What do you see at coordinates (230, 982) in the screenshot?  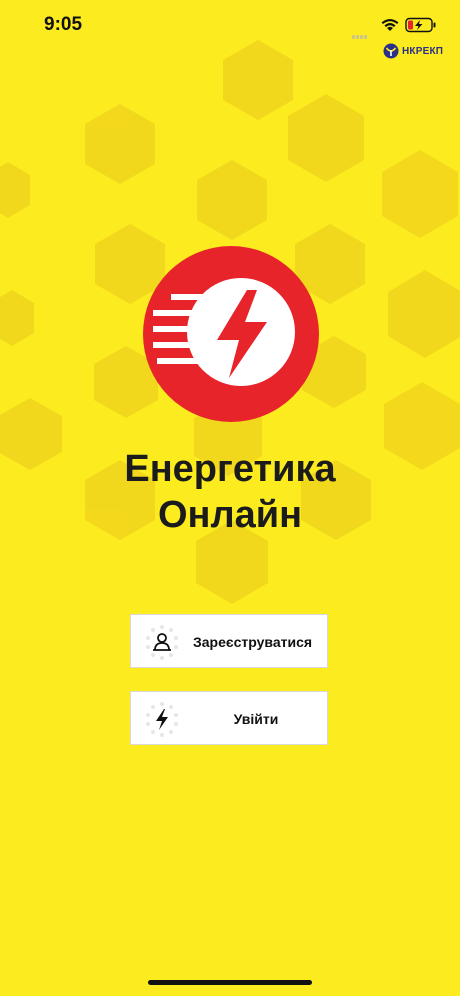 I see `home-indicator` at bounding box center [230, 982].